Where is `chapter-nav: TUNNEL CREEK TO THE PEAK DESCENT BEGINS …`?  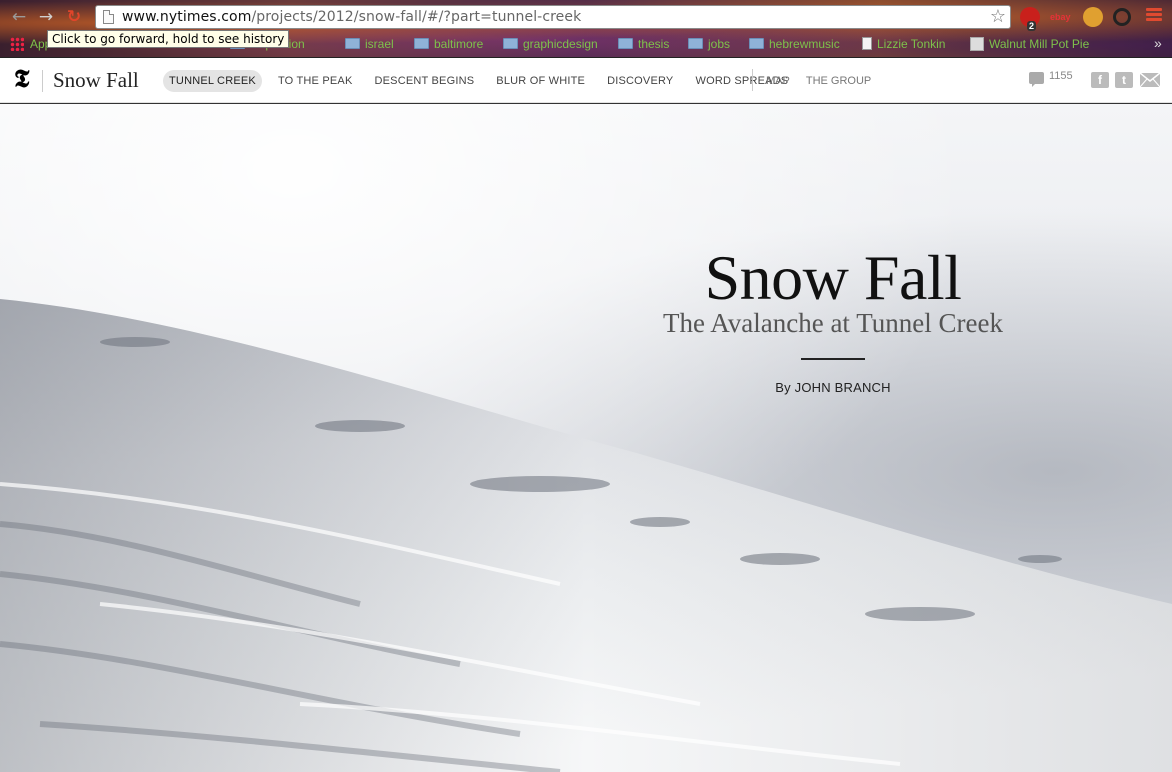
chapter-nav: TUNNEL CREEK TO THE PEAK DESCENT BEGINS … is located at coordinates (483, 81).